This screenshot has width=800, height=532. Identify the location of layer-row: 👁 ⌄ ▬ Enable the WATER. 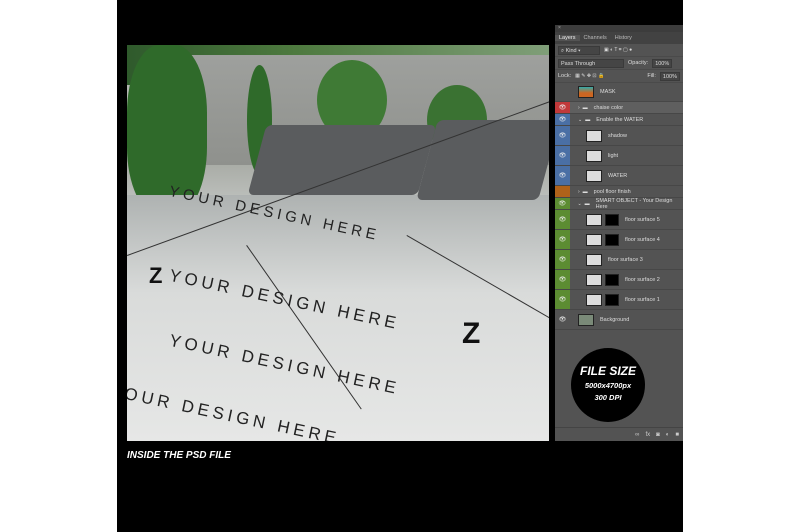
(619, 120).